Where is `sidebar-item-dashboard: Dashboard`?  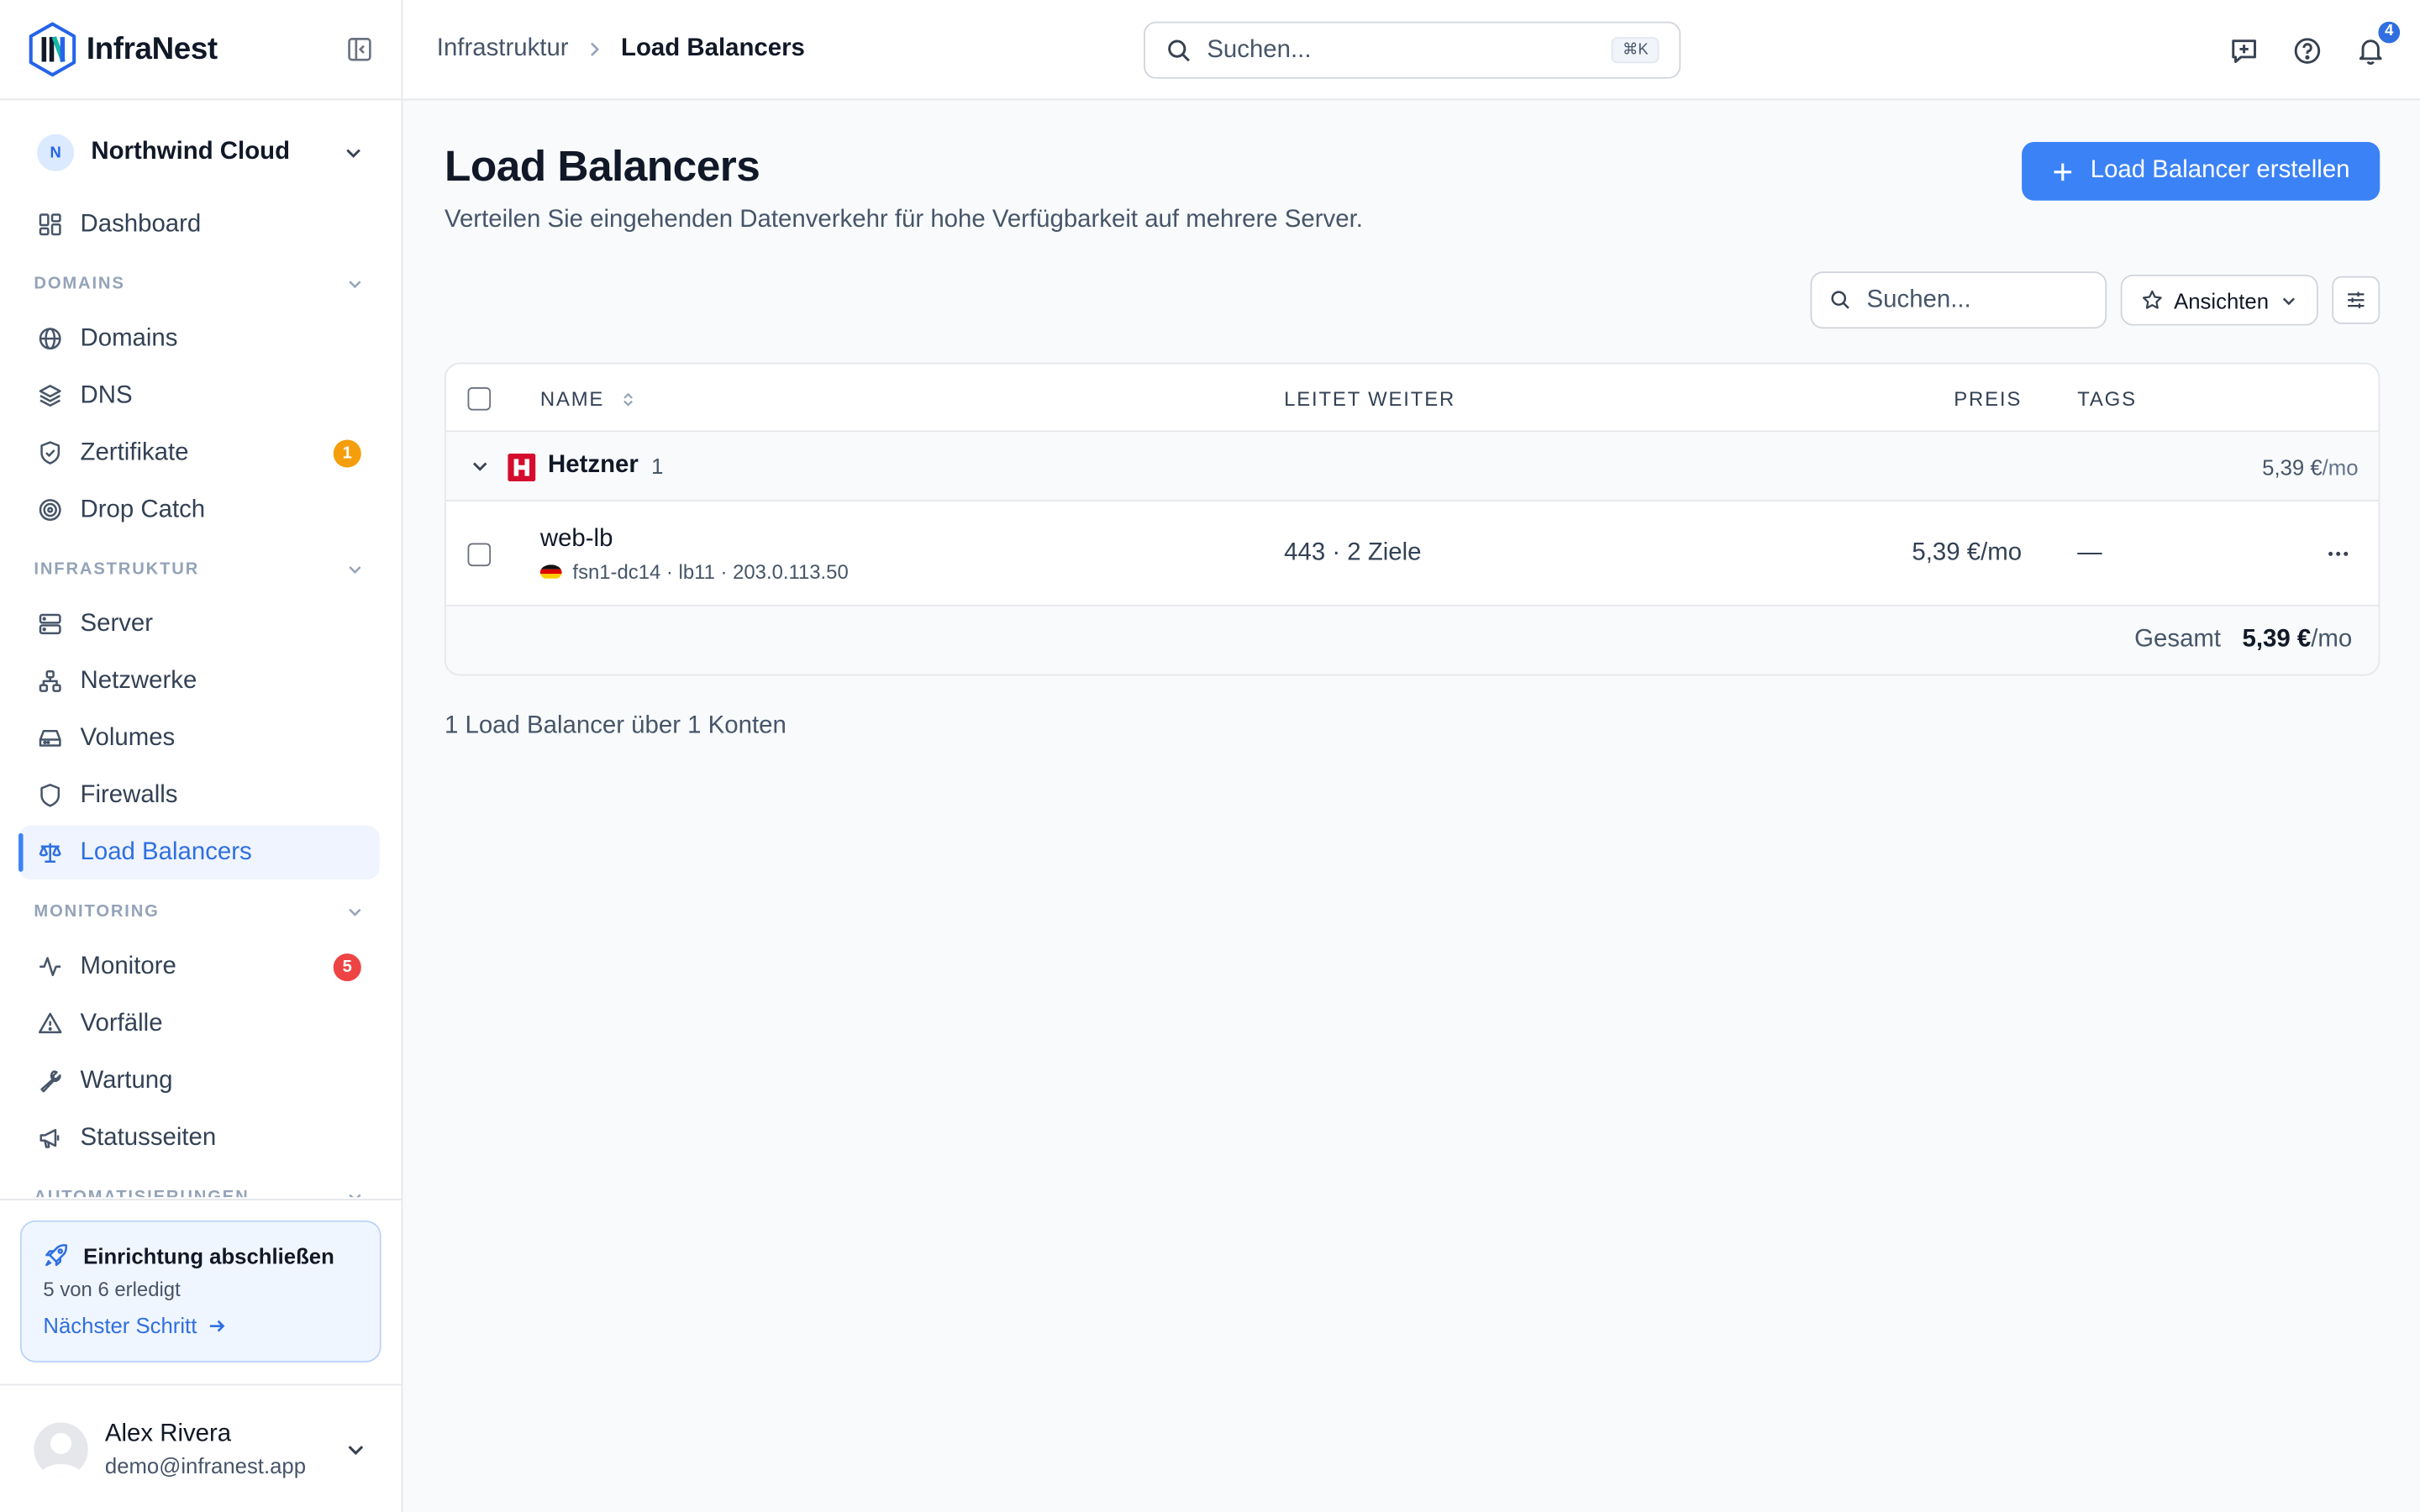 sidebar-item-dashboard: Dashboard is located at coordinates (199, 224).